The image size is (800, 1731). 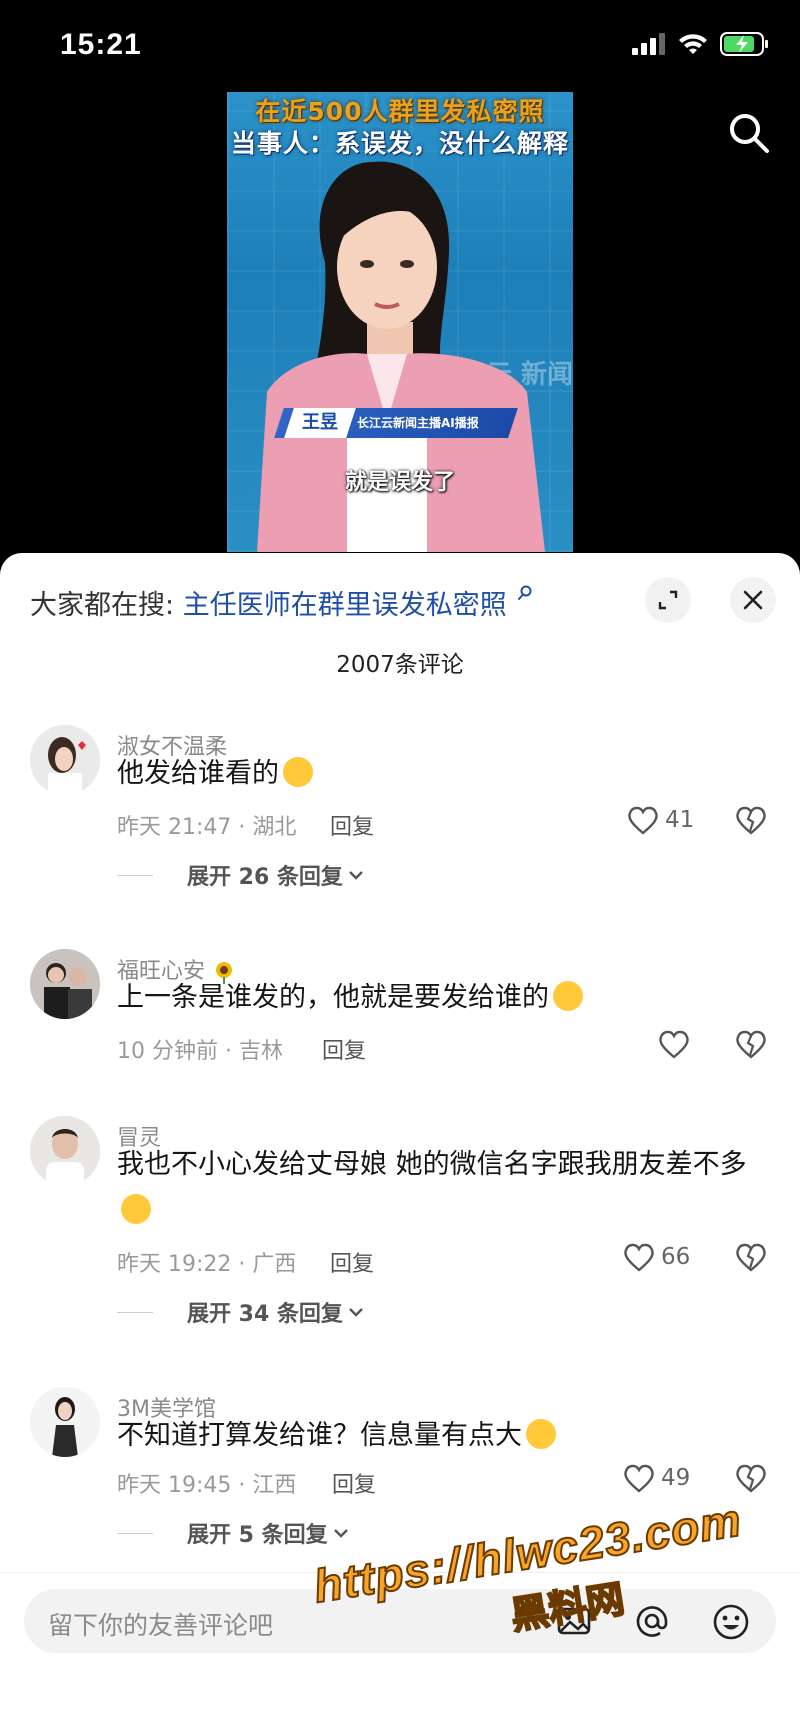 What do you see at coordinates (400, 1024) in the screenshot?
I see `comment-item: 福旺心安 上一条是谁发的，他就是要发给谁的 10 分钟前 · 吉林 回复` at bounding box center [400, 1024].